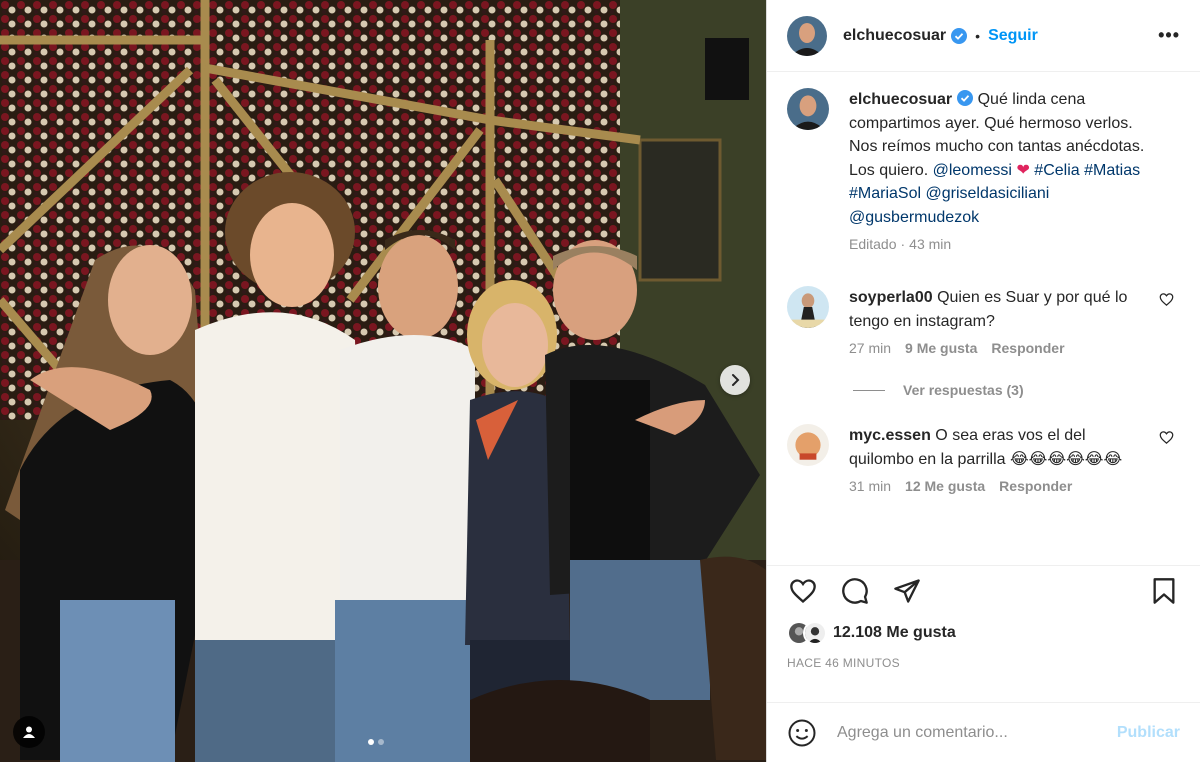 The height and width of the screenshot is (762, 1200). Describe the element at coordinates (914, 217) in the screenshot. I see `mention-gusbermudezok: @gusbermudezok` at that location.